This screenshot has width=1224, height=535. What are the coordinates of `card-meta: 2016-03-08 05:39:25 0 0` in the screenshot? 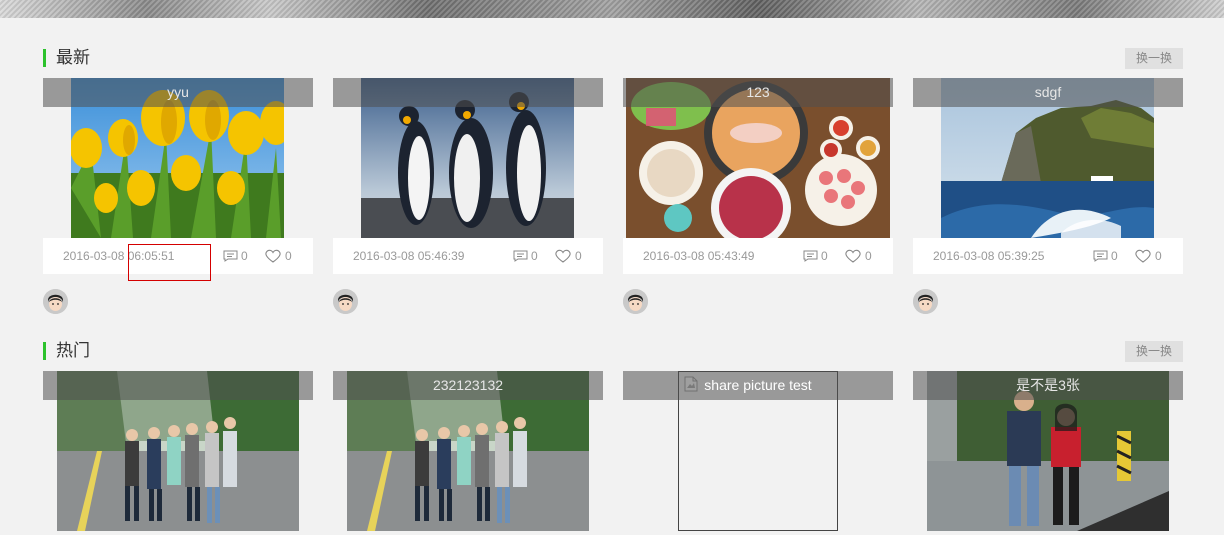 It's located at (1048, 256).